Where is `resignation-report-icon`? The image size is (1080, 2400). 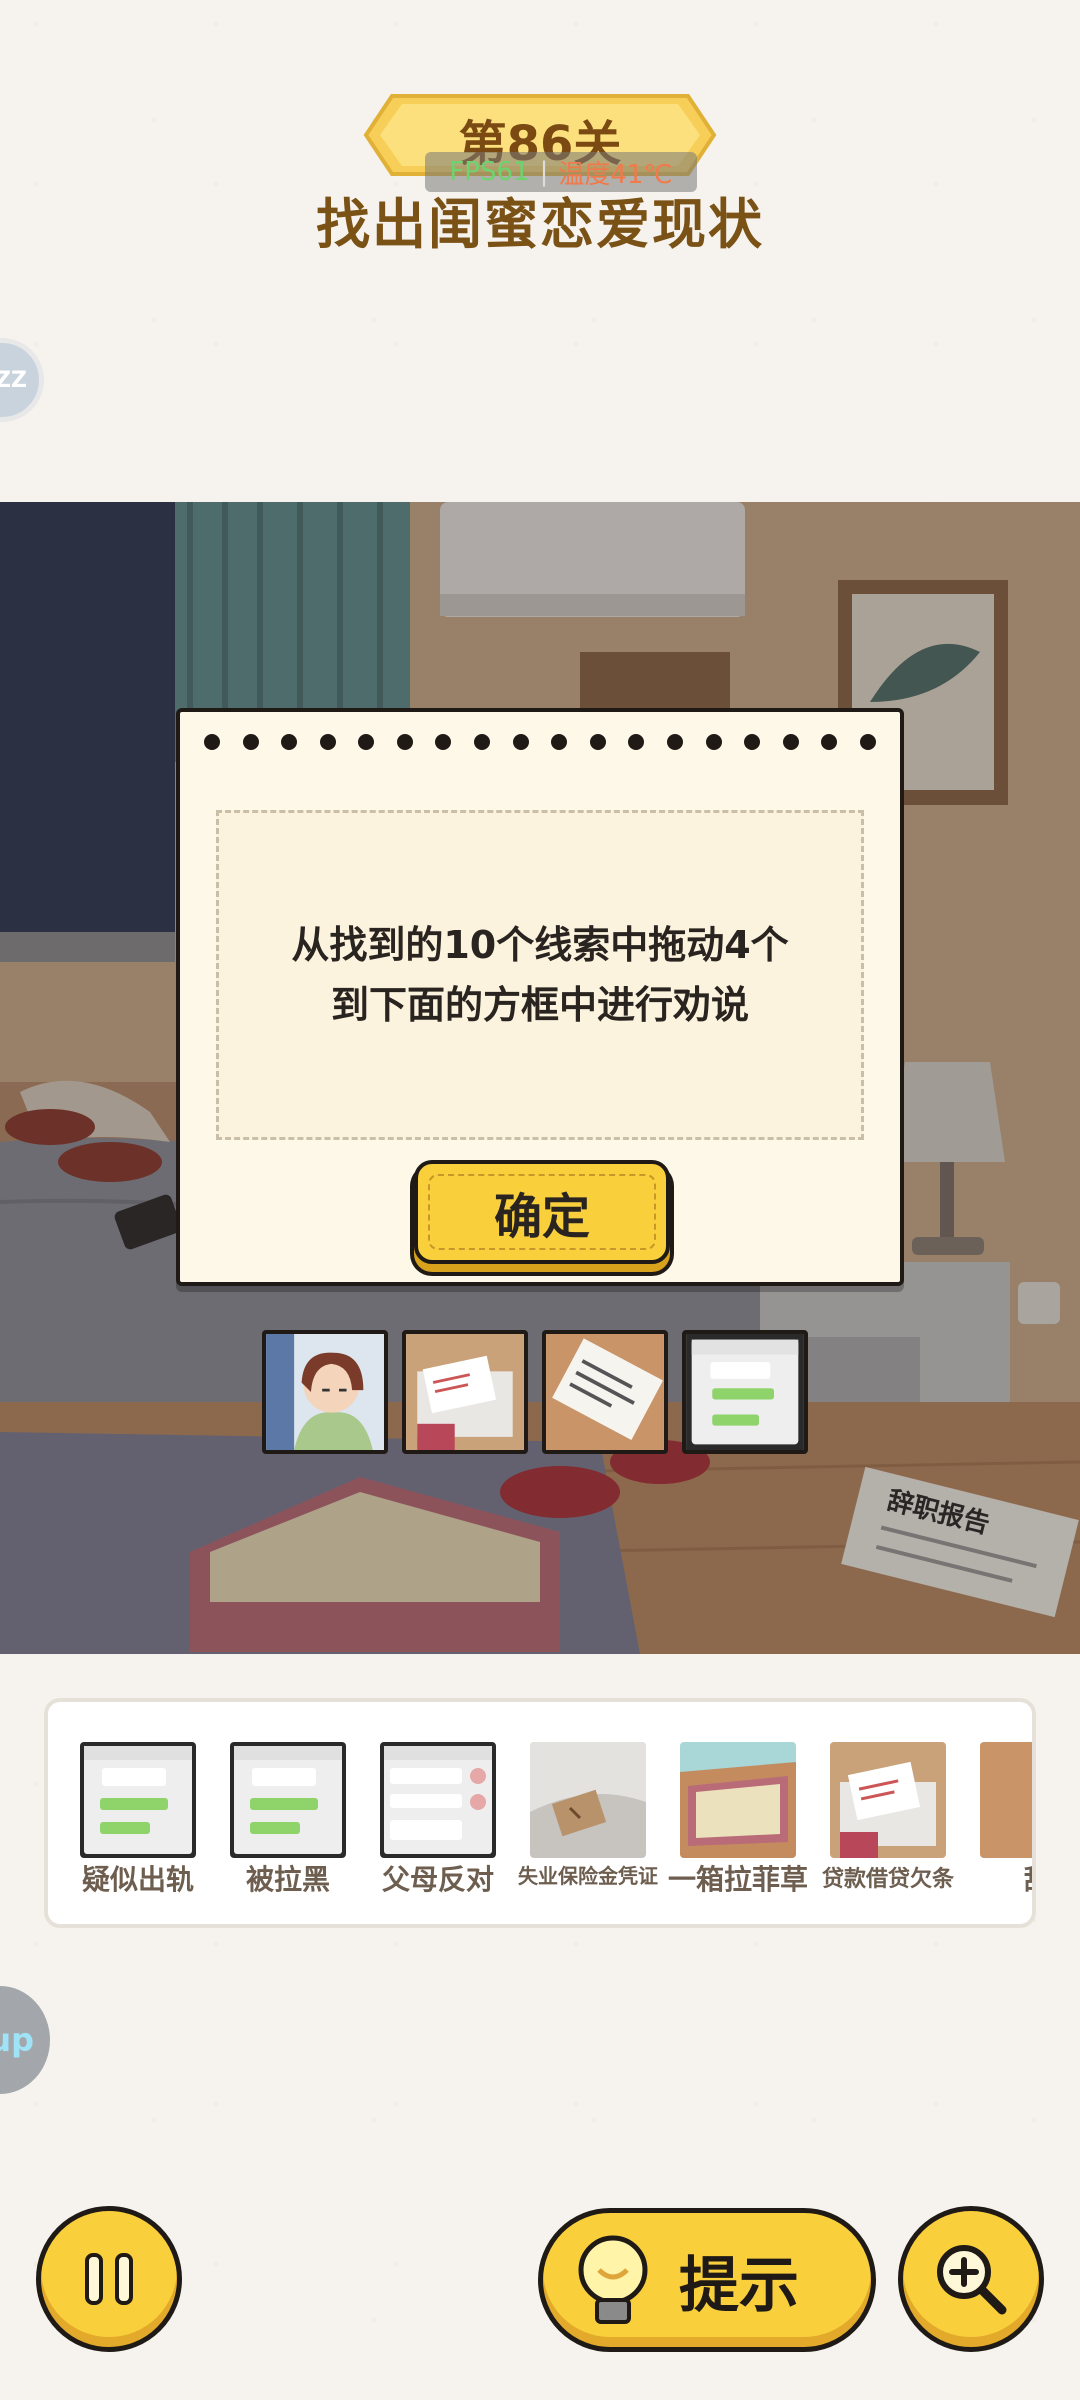
resignation-report-icon is located at coordinates (605, 1392).